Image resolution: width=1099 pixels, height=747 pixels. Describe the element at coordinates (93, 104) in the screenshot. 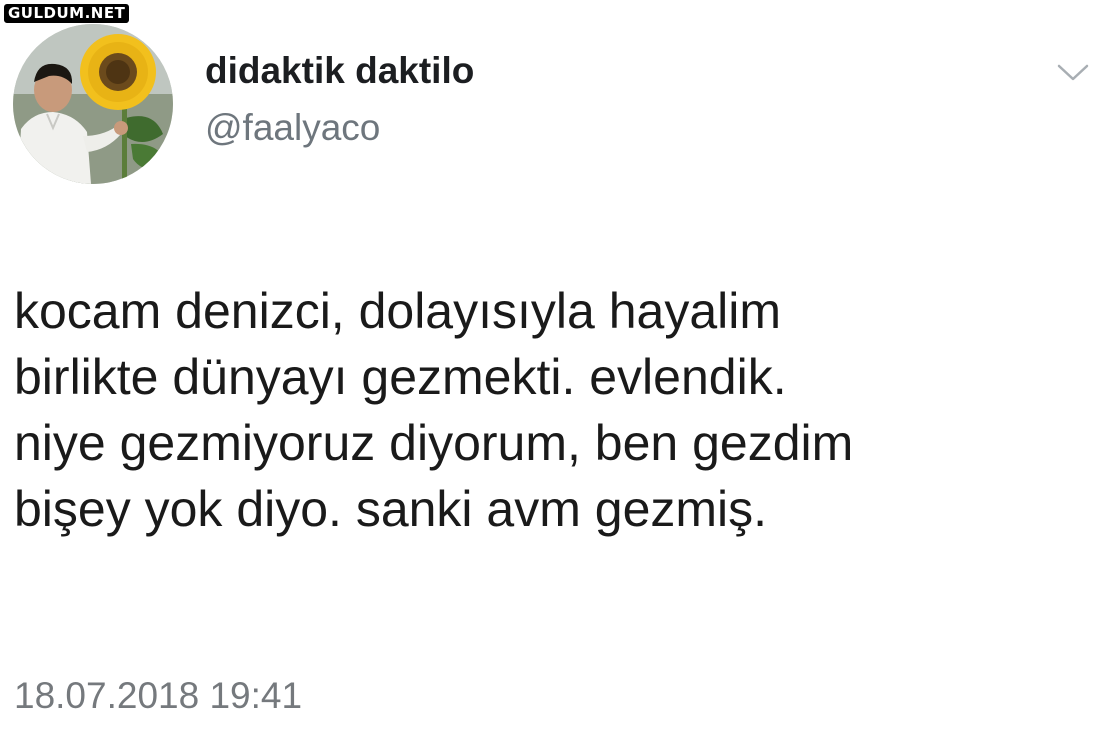

I see `avatar` at that location.